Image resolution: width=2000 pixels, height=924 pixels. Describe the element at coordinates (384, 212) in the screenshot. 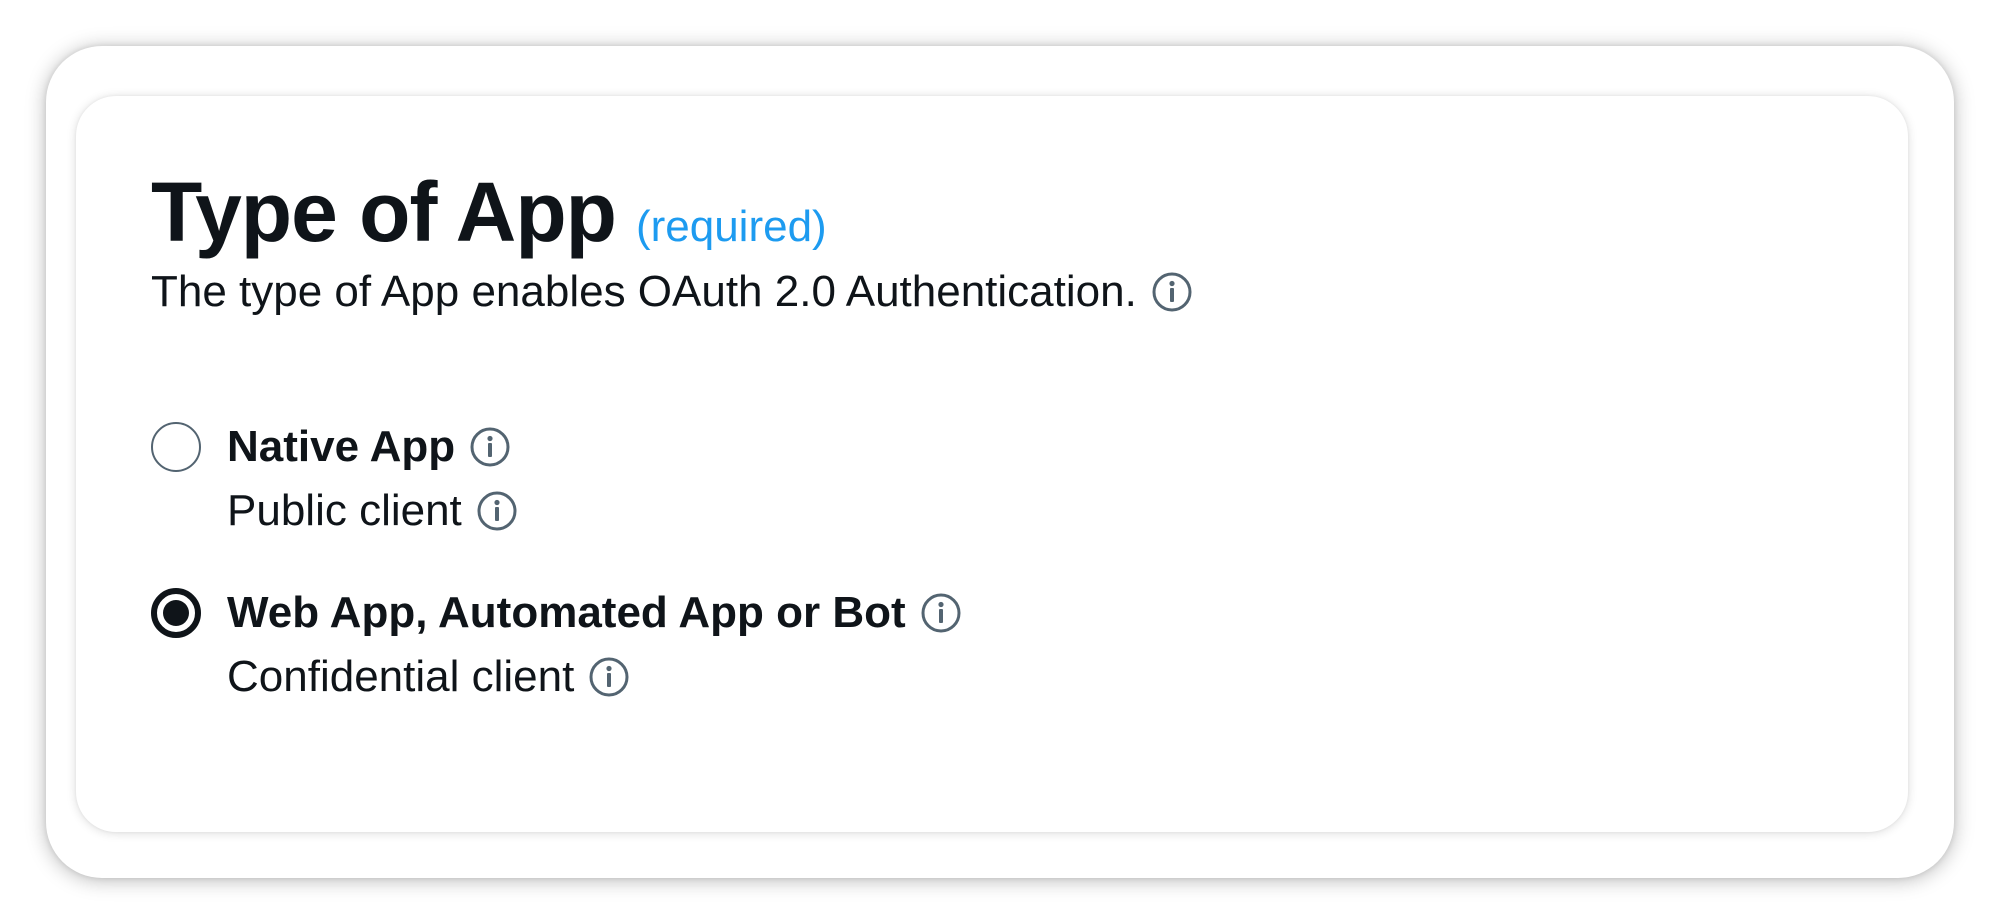

I see `section-title: Type of App` at that location.